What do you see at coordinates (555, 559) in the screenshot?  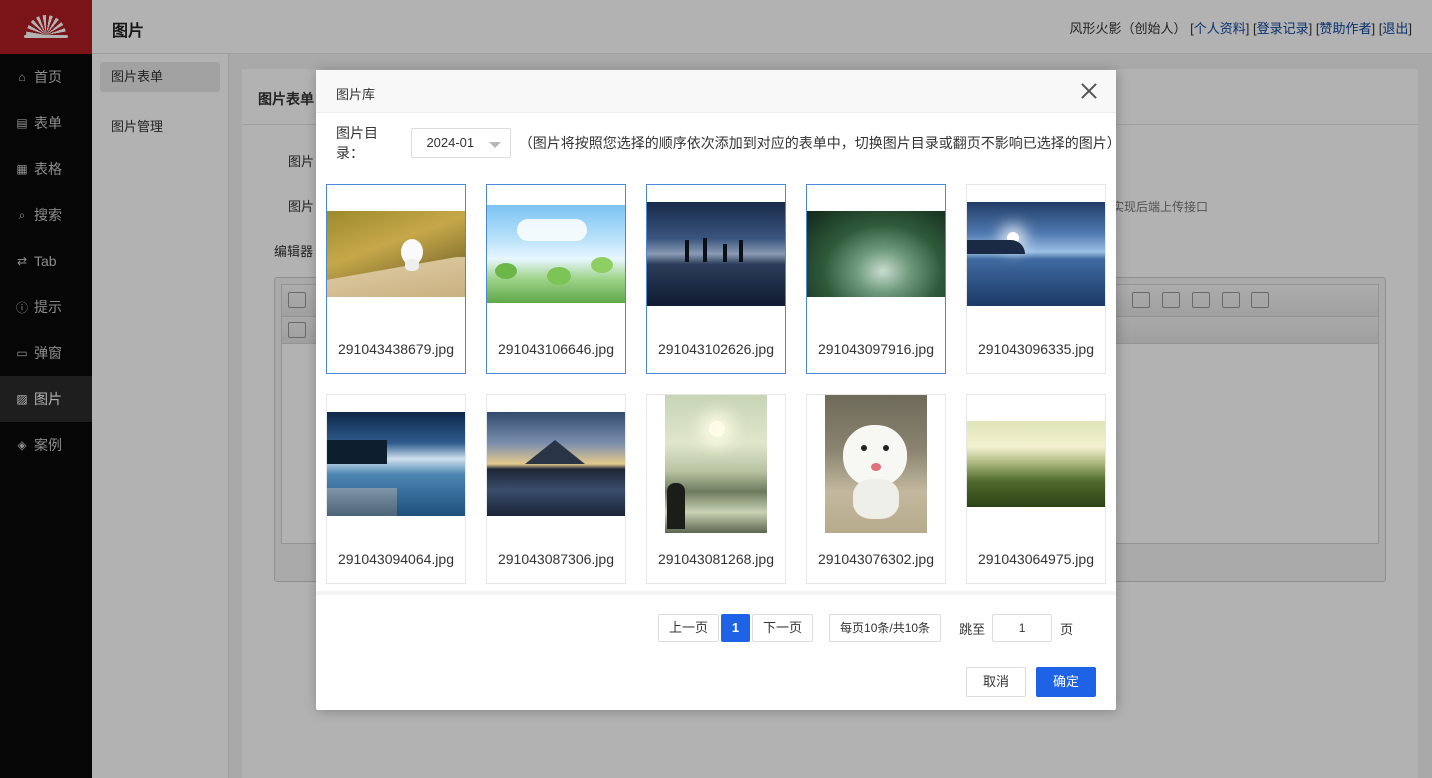 I see `image-filename: 291043087306.jpg` at bounding box center [555, 559].